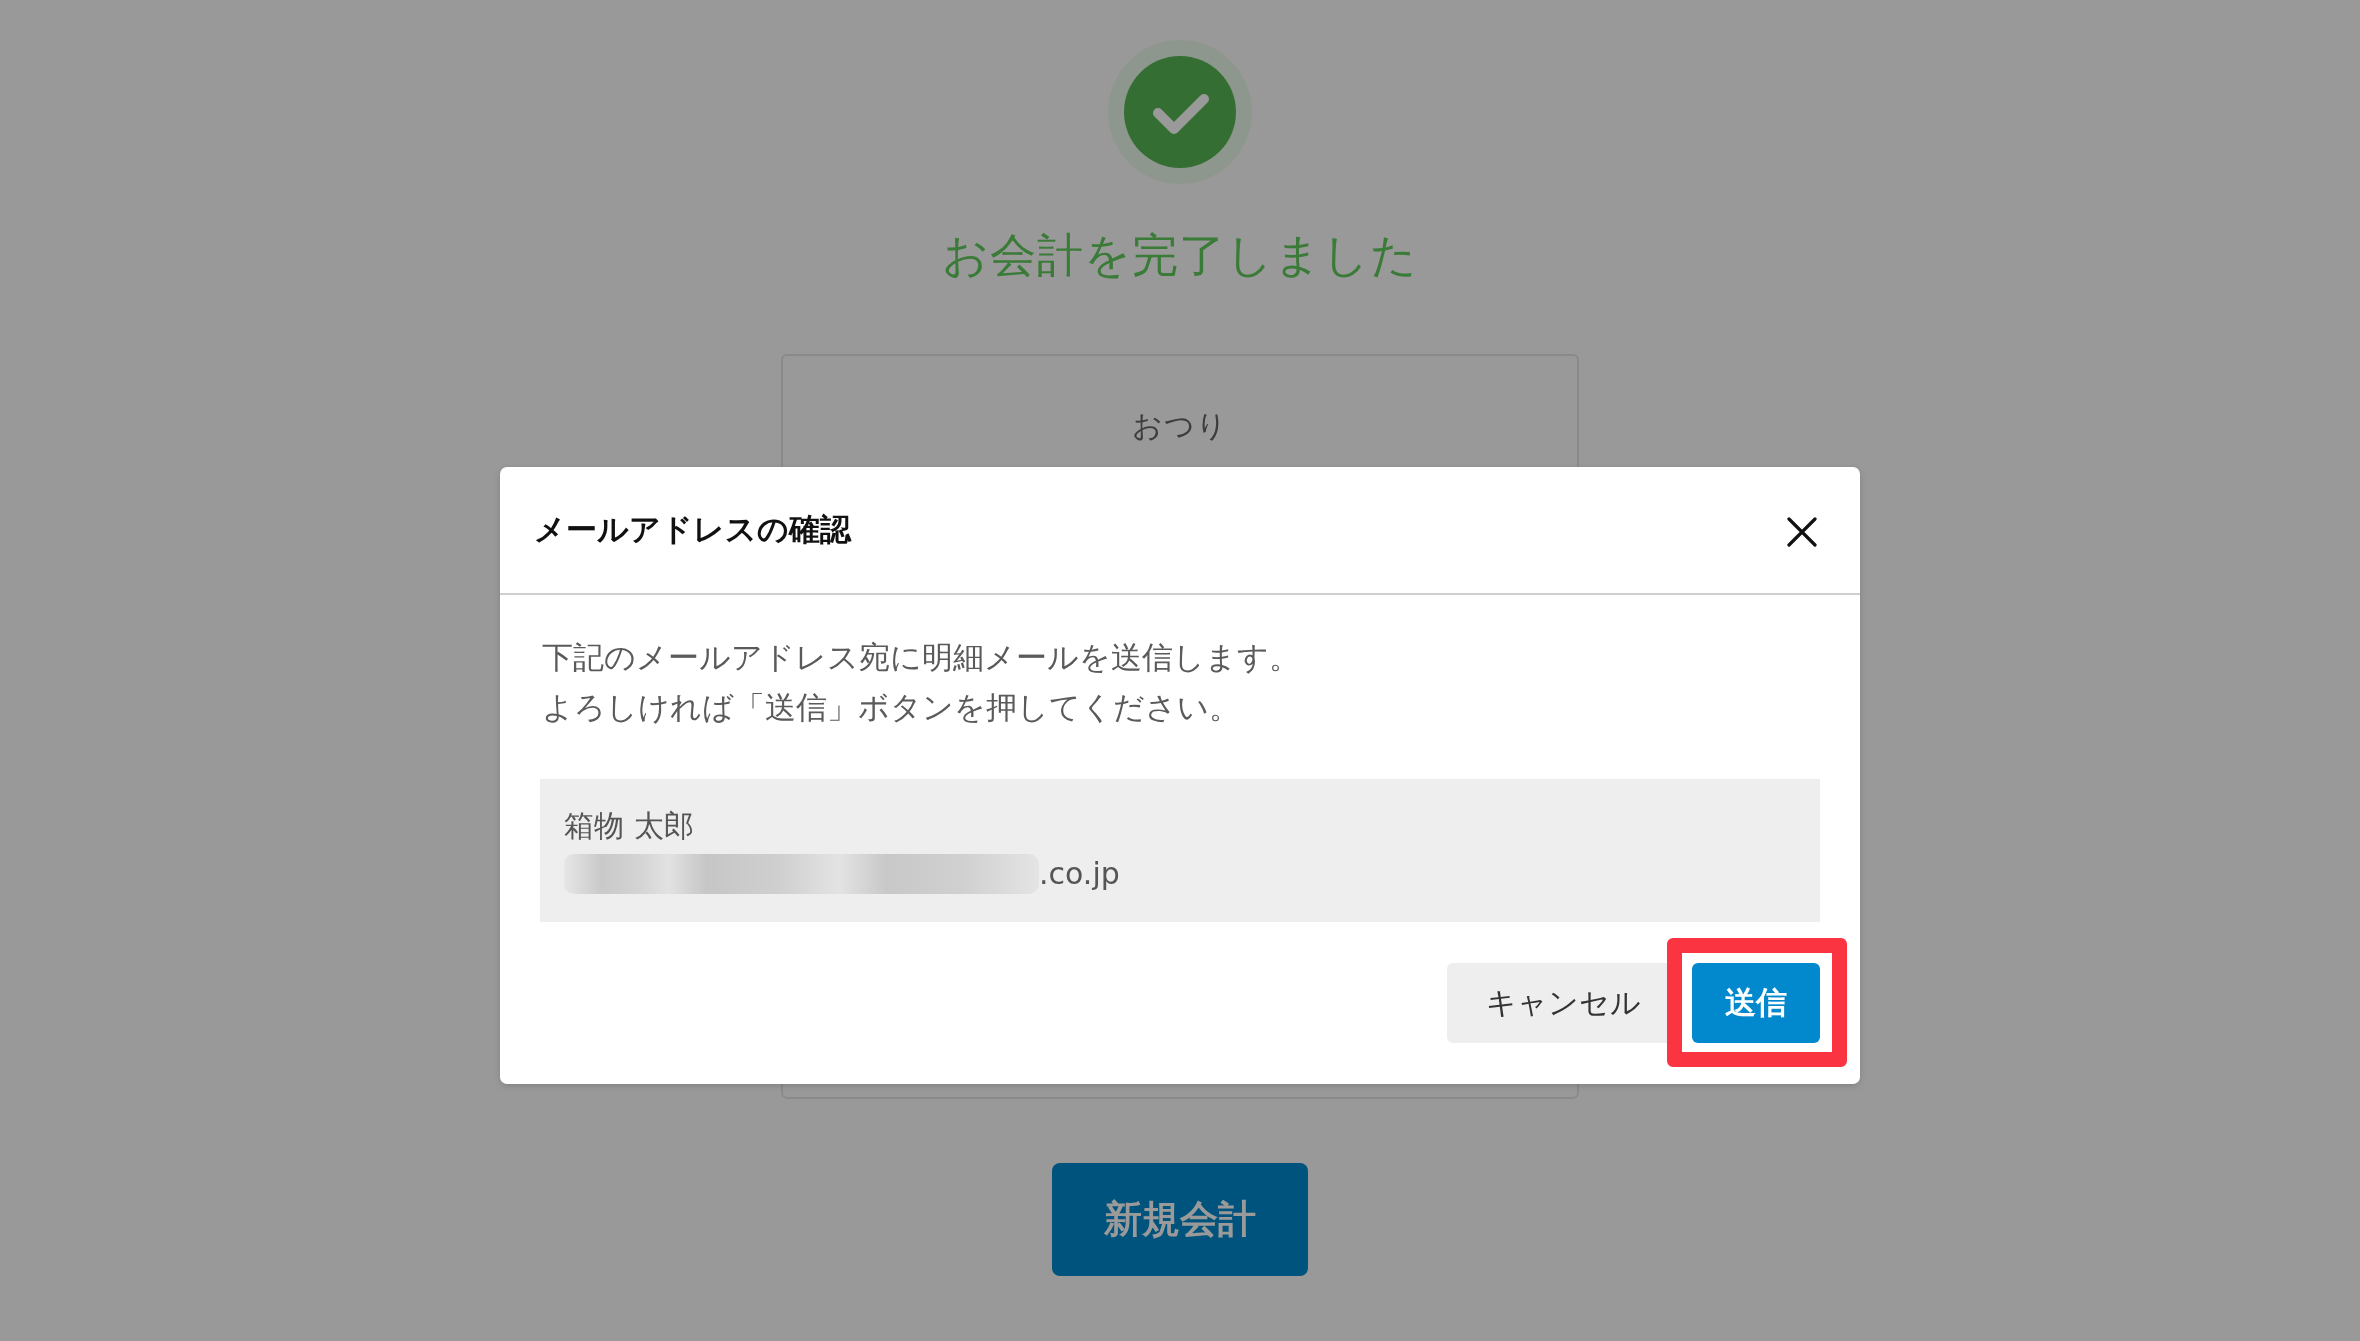 This screenshot has width=2360, height=1341. What do you see at coordinates (1180, 1219) in the screenshot?
I see `new-checkout-button: 新規会計` at bounding box center [1180, 1219].